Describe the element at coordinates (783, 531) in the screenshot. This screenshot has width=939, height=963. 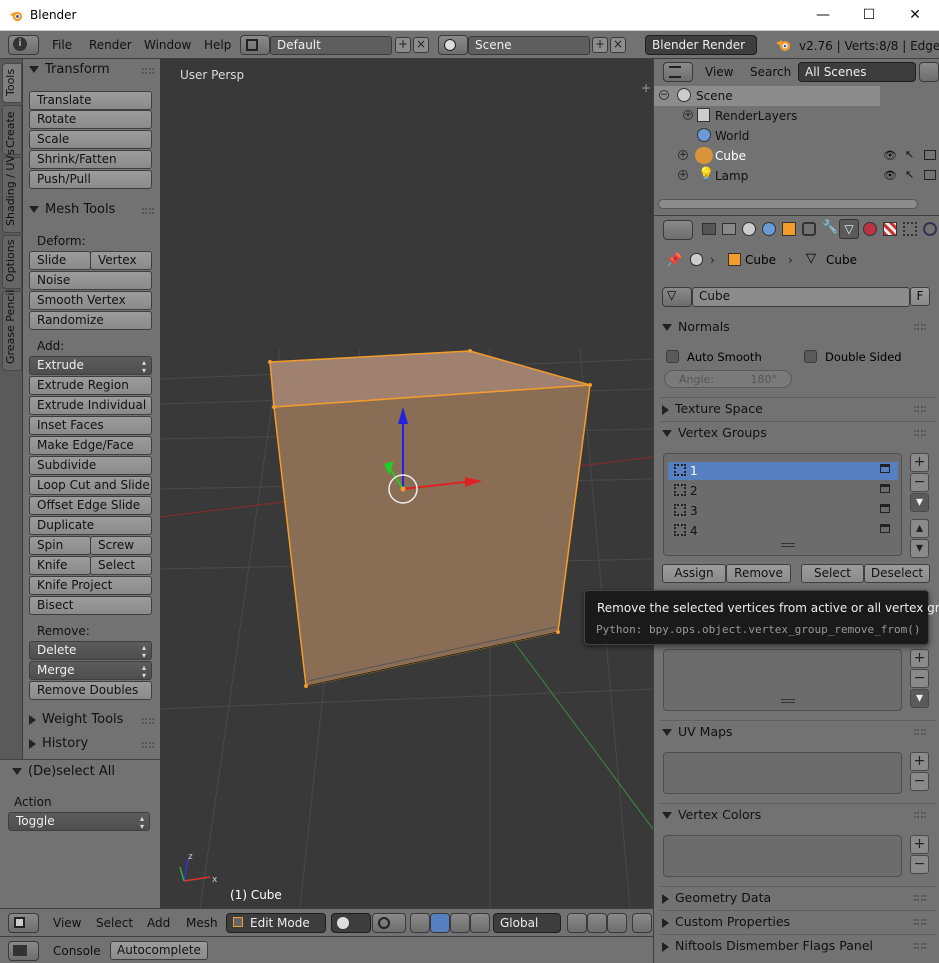
I see `list-item: 4` at that location.